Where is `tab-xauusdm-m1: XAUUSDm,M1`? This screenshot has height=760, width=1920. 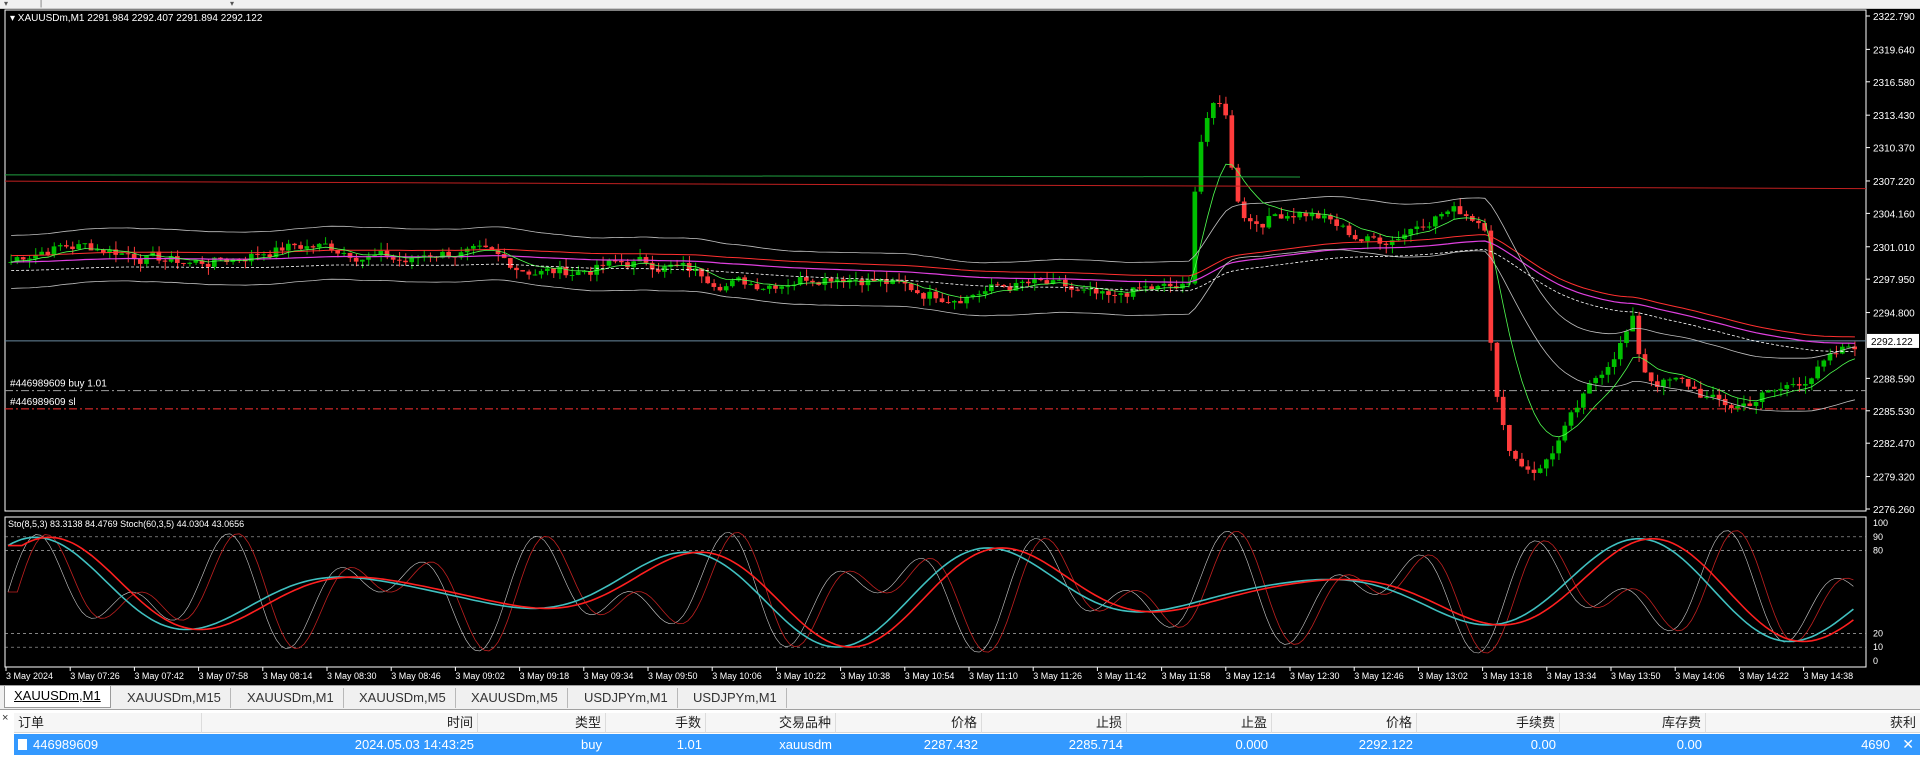 tab-xauusdm-m1: XAUUSDm,M1 is located at coordinates (291, 698).